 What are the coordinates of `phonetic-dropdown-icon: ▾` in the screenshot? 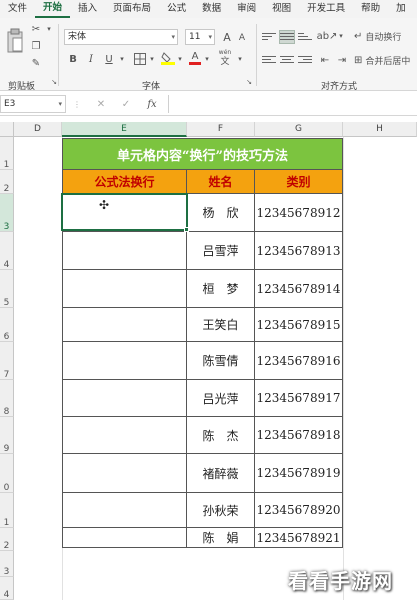 It's located at (240, 59).